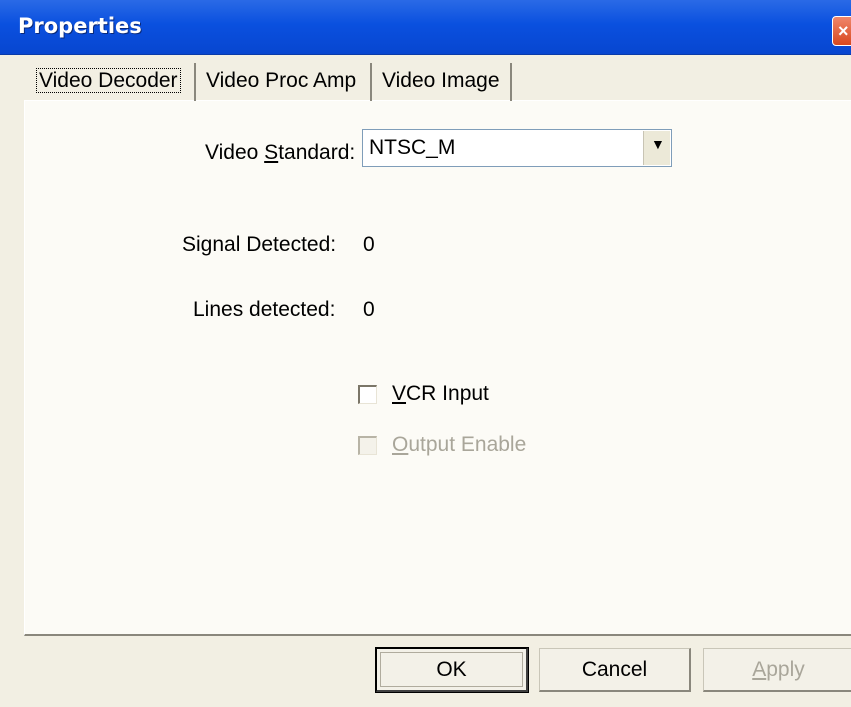 The image size is (851, 707). Describe the element at coordinates (615, 670) in the screenshot. I see `cancel-button: Cancel` at that location.